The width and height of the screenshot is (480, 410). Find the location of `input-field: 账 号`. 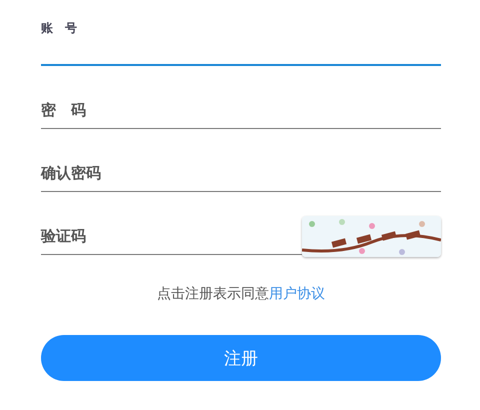

input-field: 账 号 is located at coordinates (241, 33).